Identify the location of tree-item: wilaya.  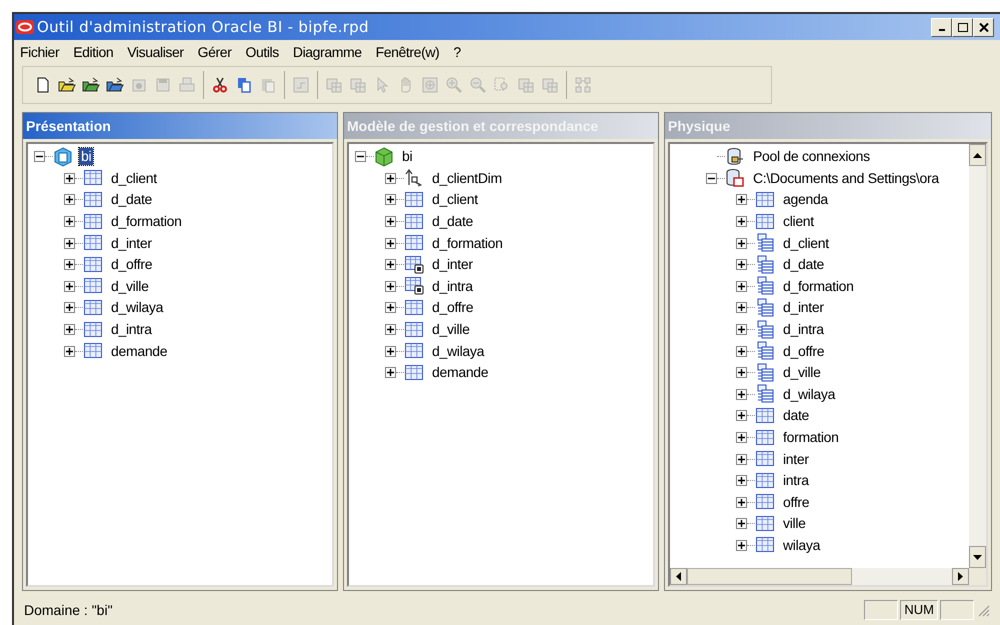
(801, 545).